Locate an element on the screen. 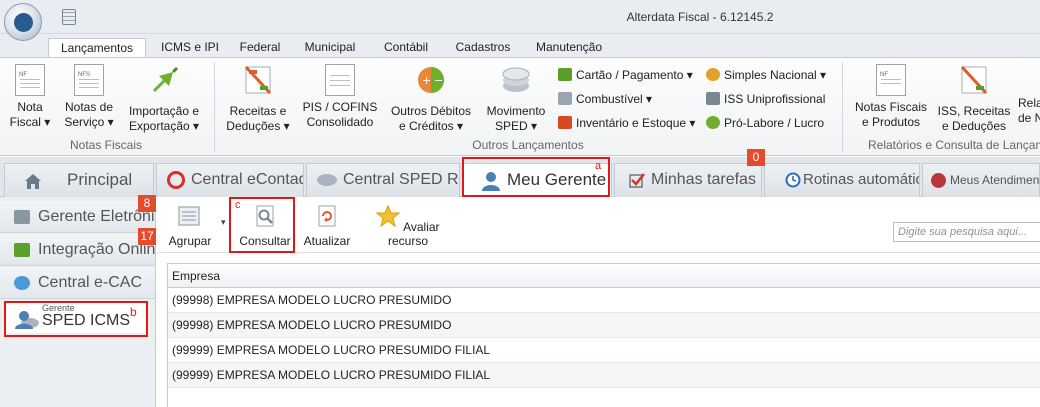 The height and width of the screenshot is (407, 1040). window-title: Alterdata Fiscal - 6.12145.2 is located at coordinates (700, 17).